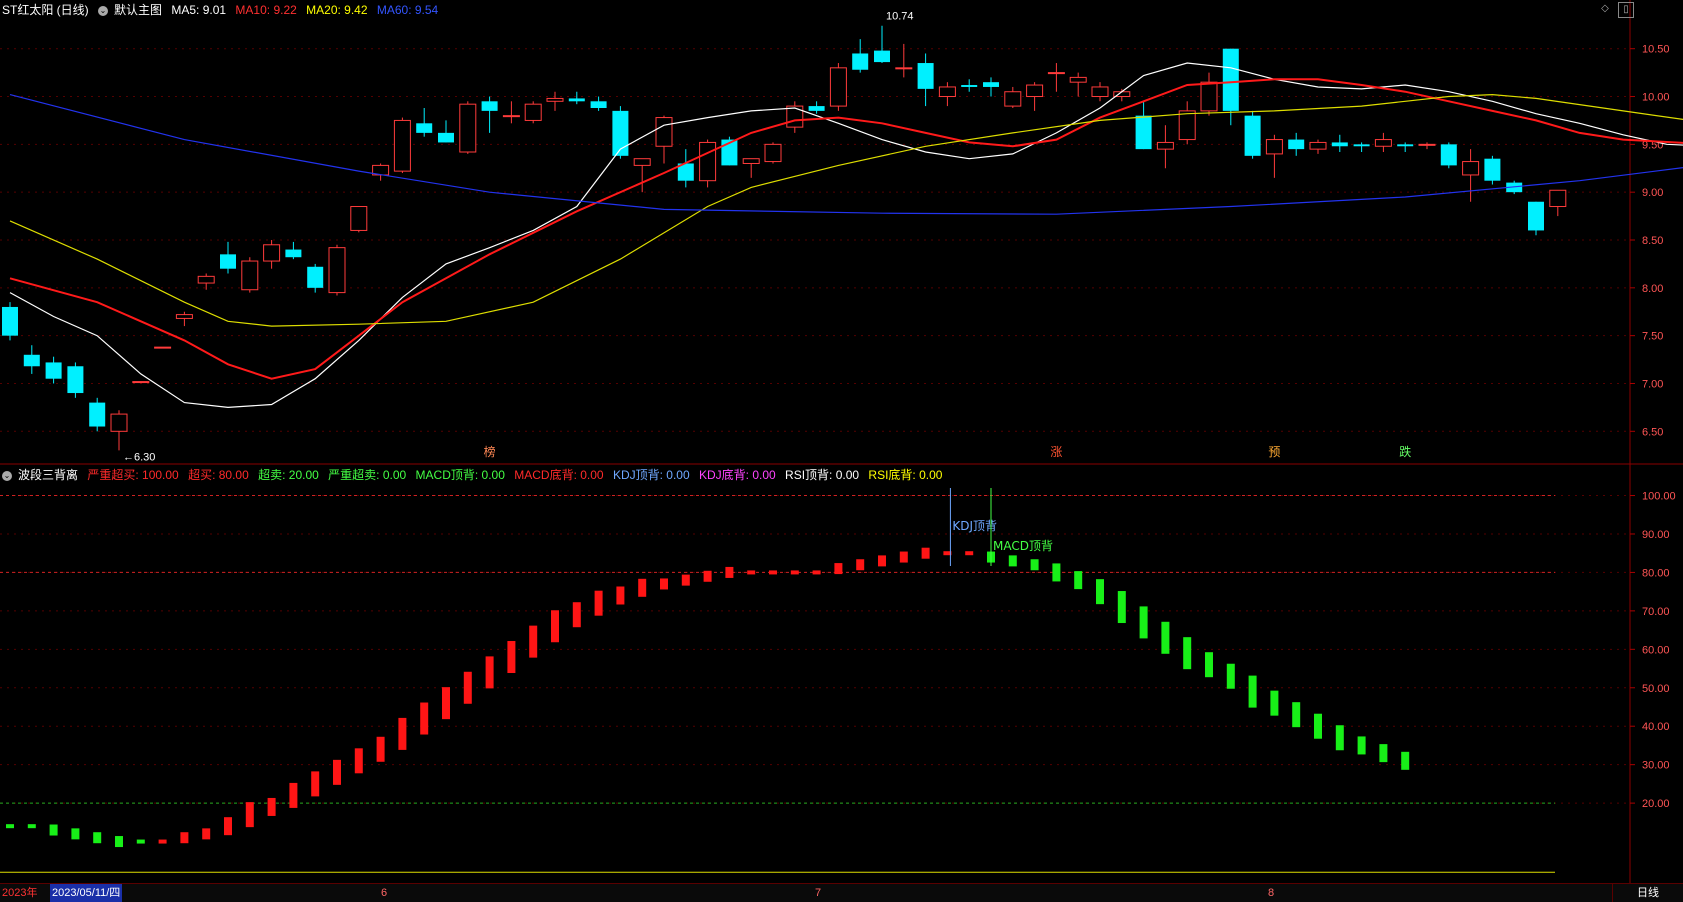 The image size is (1683, 902). What do you see at coordinates (1656, 535) in the screenshot?
I see `indicator-tick-label: 90.00` at bounding box center [1656, 535].